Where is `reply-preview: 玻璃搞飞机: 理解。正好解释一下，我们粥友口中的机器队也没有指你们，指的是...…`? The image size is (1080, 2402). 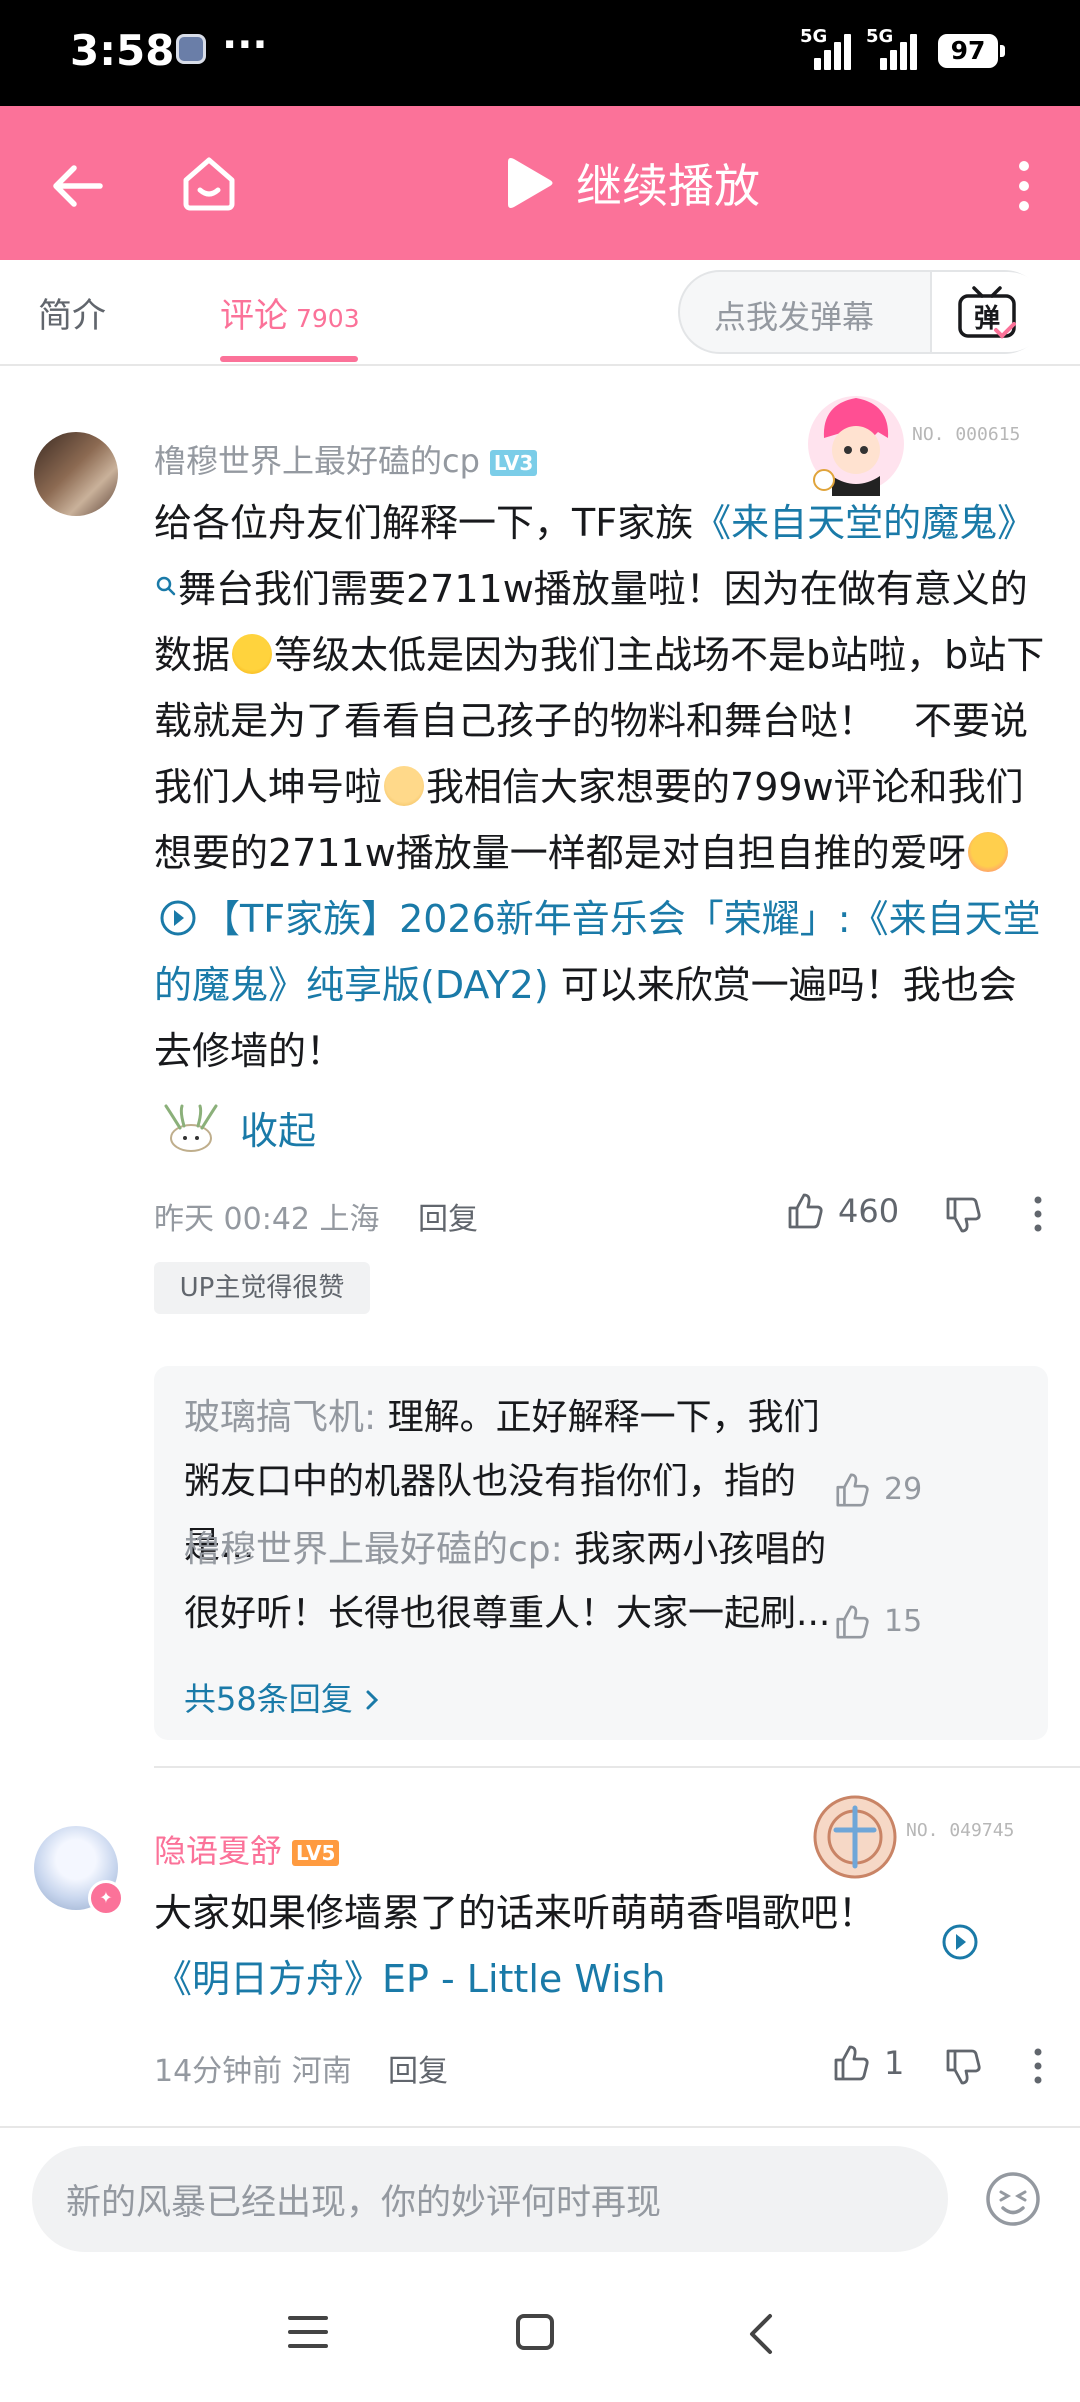 reply-preview: 玻璃搞飞机: 理解。正好解释一下，我们粥友口中的机器队也没有指你们，指的是...… is located at coordinates (601, 1553).